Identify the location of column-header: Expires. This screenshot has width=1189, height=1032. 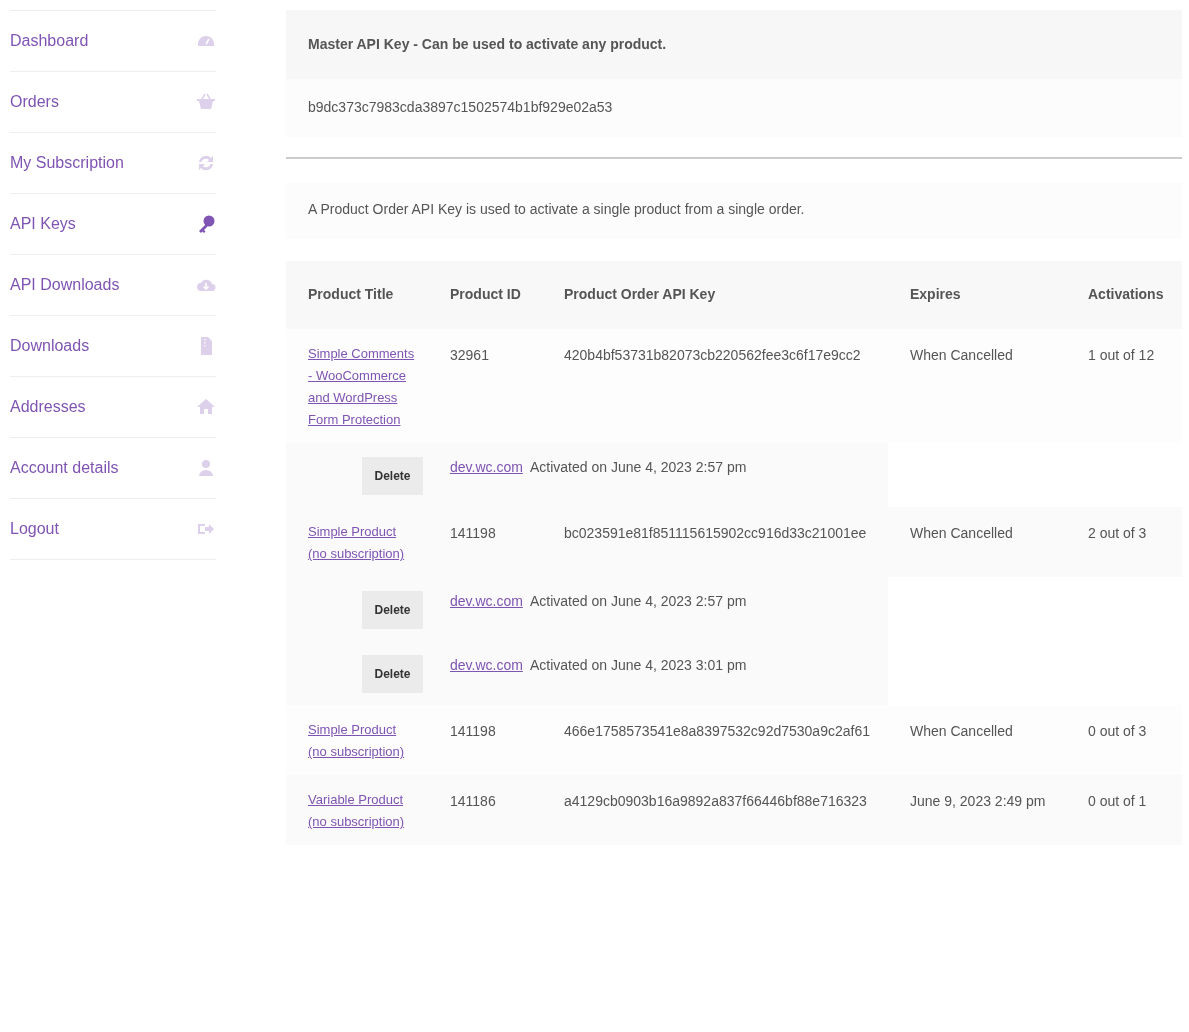
(935, 294).